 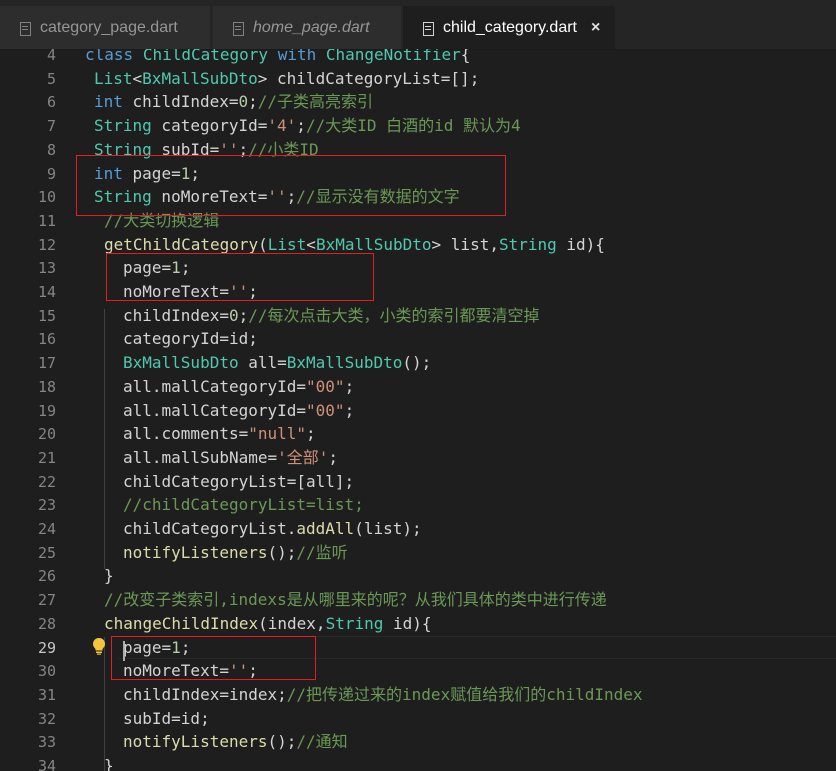 What do you see at coordinates (595, 28) in the screenshot?
I see `close-icon: ×` at bounding box center [595, 28].